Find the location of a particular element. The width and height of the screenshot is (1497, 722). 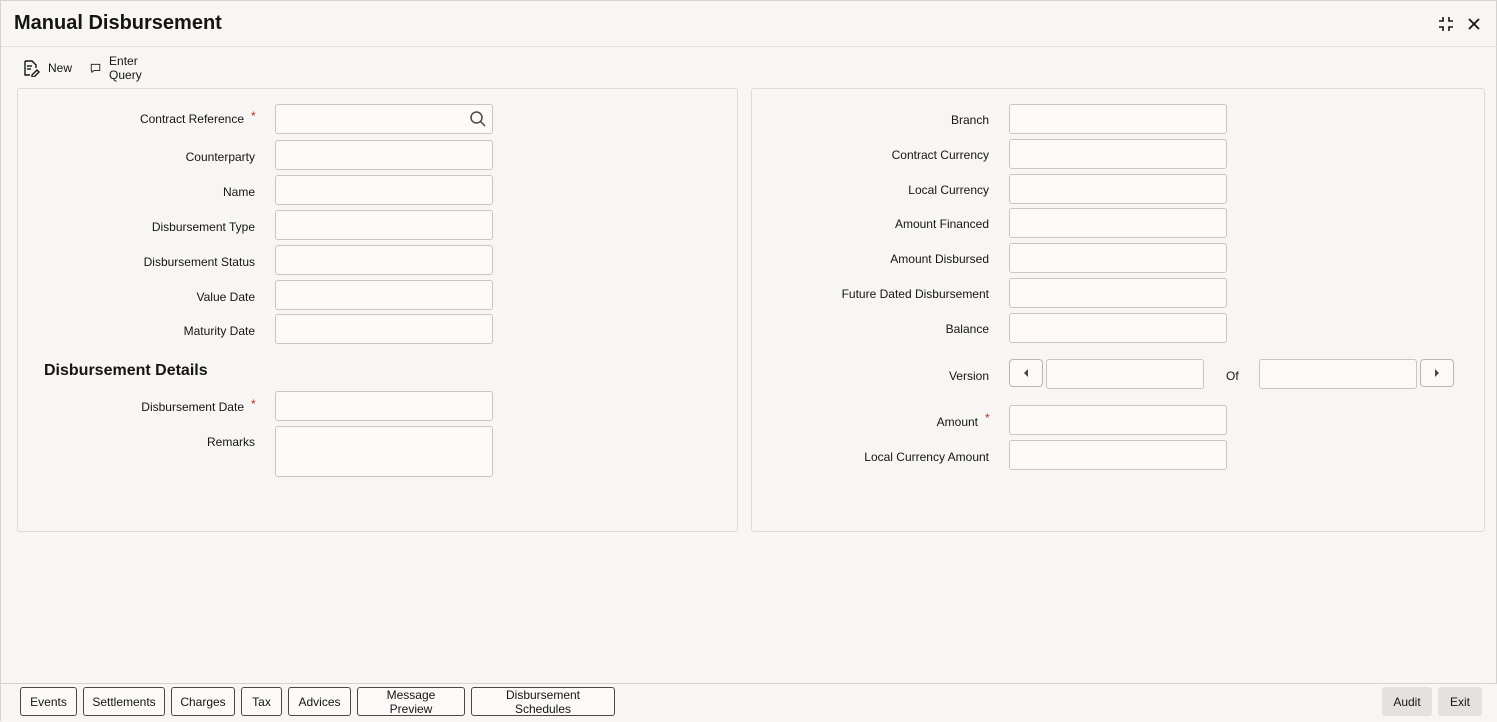

message-preview-button: Message Preview is located at coordinates (411, 701).